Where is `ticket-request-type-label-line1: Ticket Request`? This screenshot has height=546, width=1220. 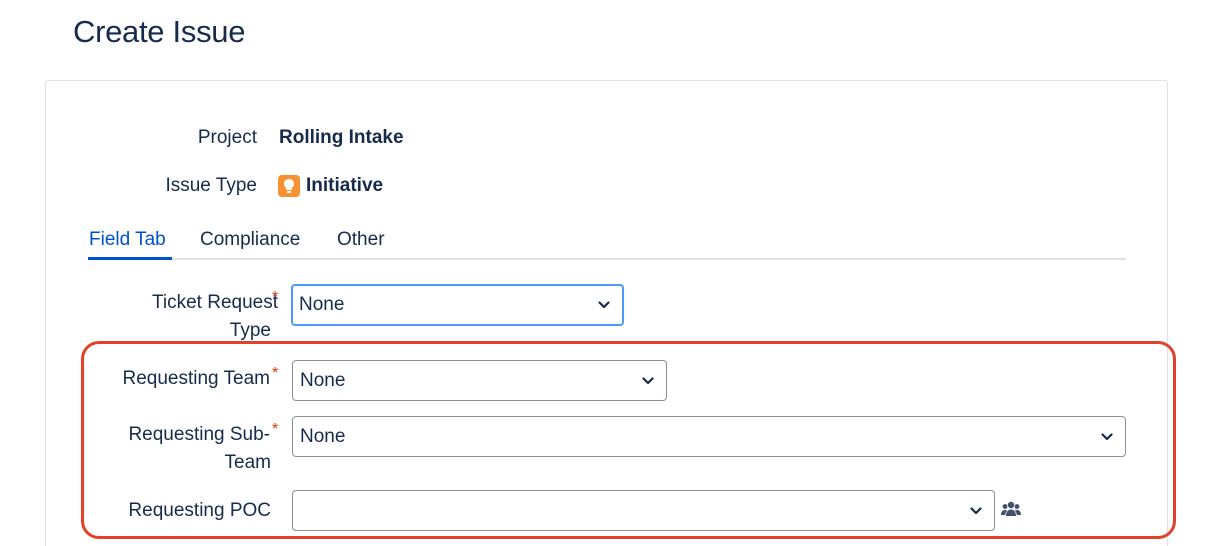 ticket-request-type-label-line1: Ticket Request is located at coordinates (214, 302).